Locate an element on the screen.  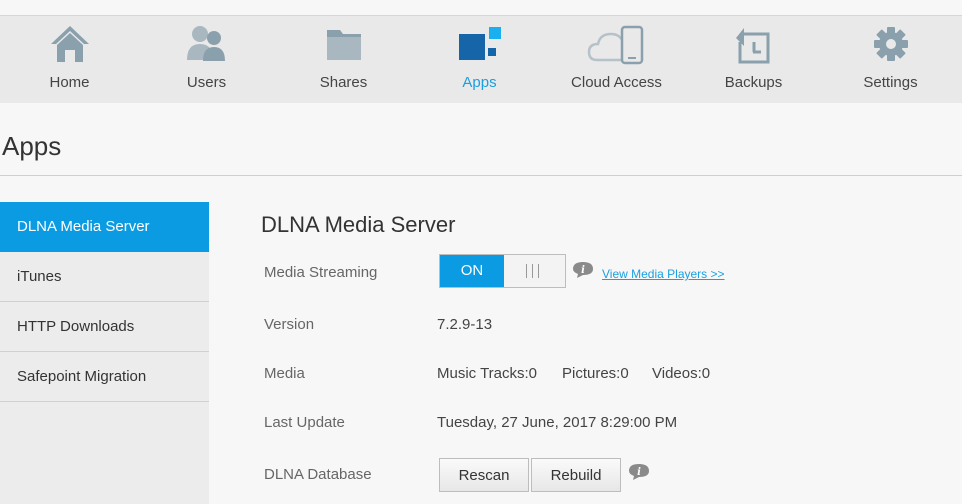
media-streaming-toggle: ON is located at coordinates (502, 271).